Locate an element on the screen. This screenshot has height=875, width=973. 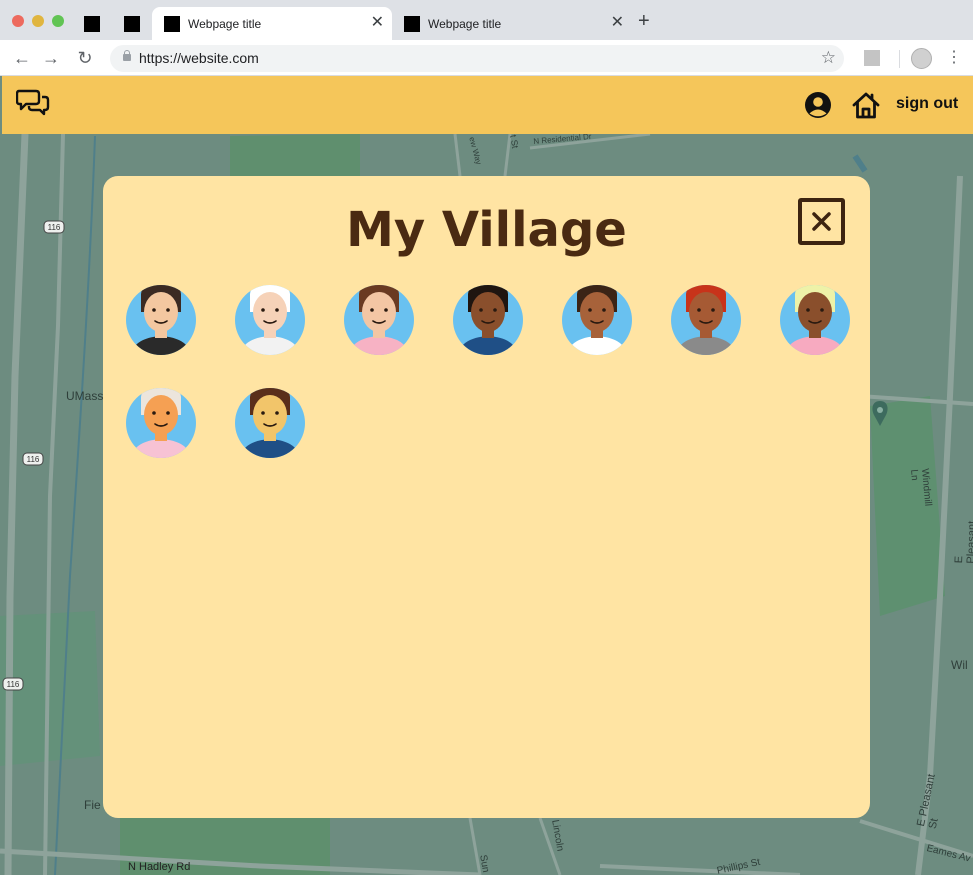
extension-icon is located at coordinates (872, 58).